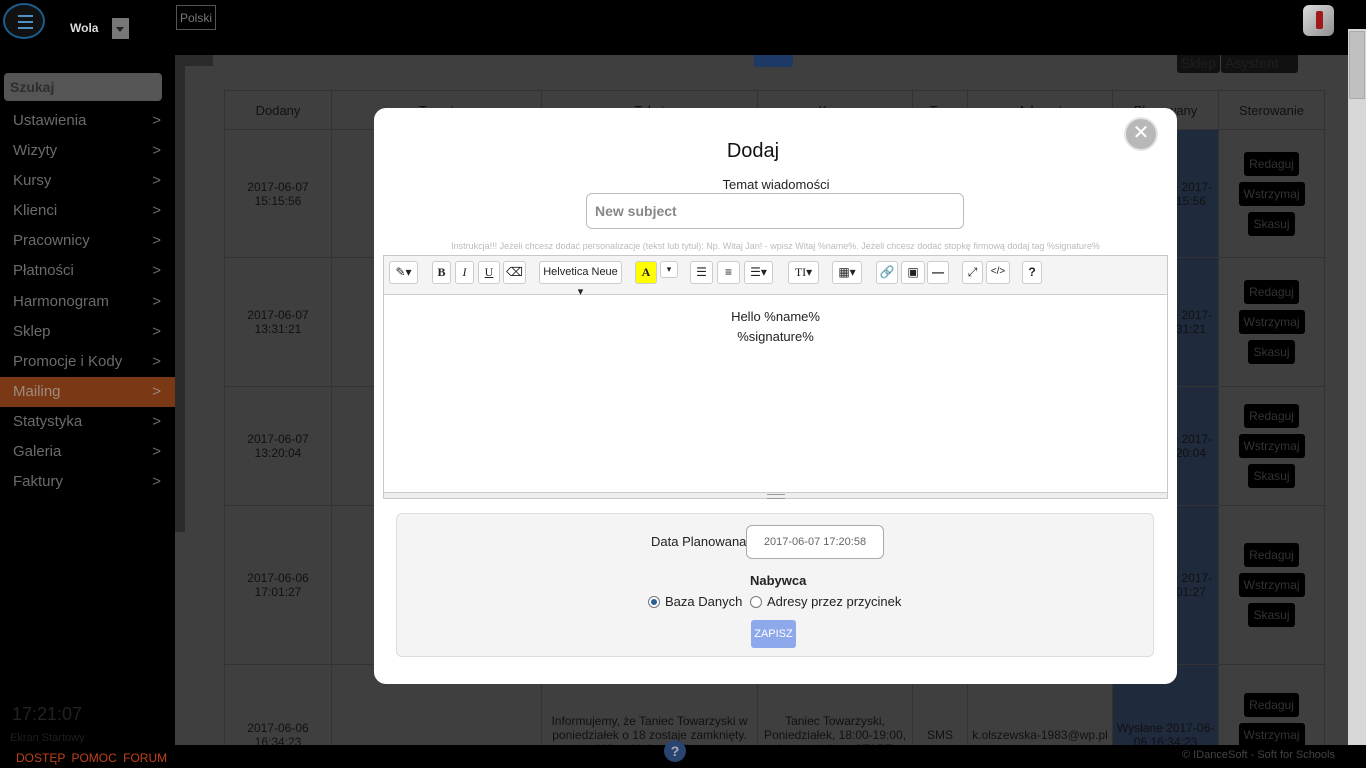  I want to click on code-view-icon: </>, so click(998, 272).